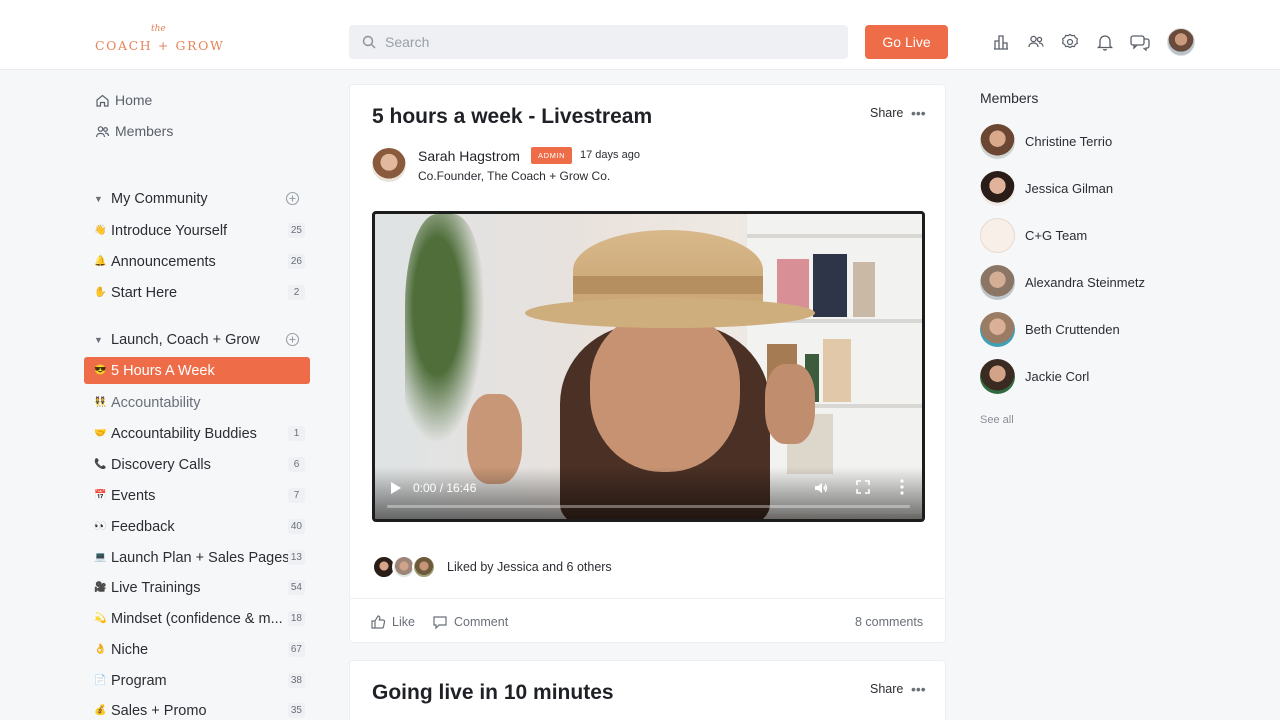 The width and height of the screenshot is (1280, 720). What do you see at coordinates (156, 587) in the screenshot?
I see `space-label: Live Trainings` at bounding box center [156, 587].